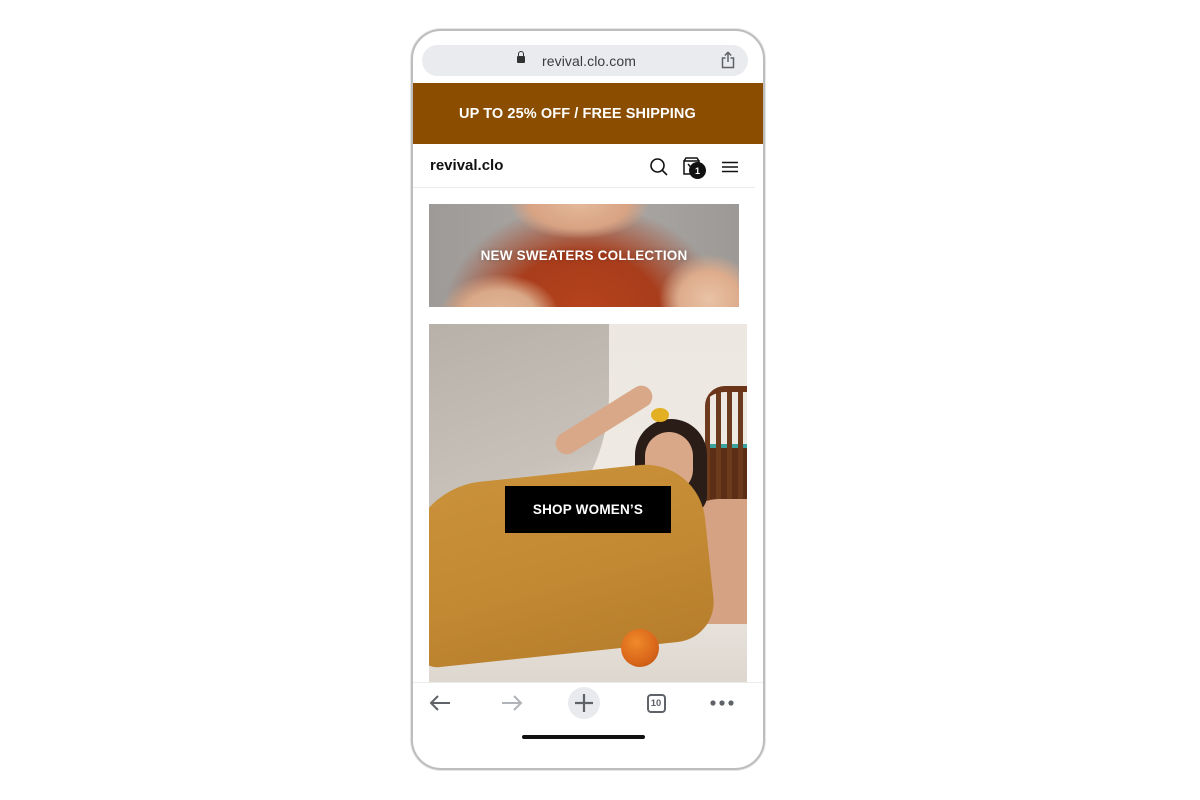  I want to click on share-icon, so click(728, 60).